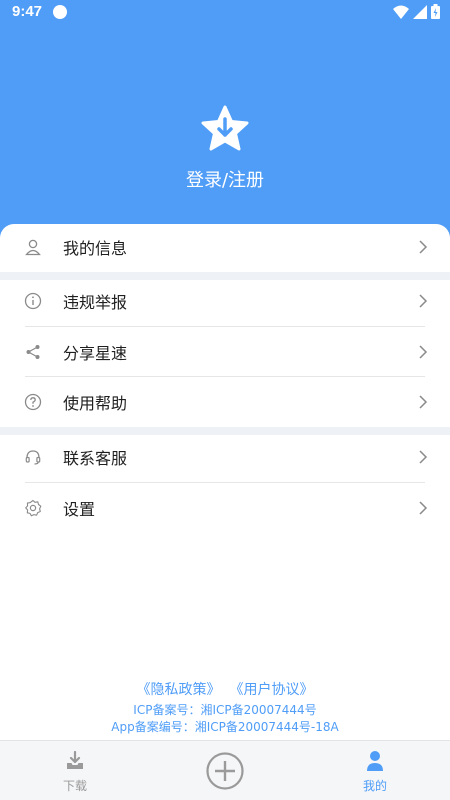 This screenshot has height=800, width=450. Describe the element at coordinates (225, 301) in the screenshot. I see `menu-item-report: 违规举报` at that location.